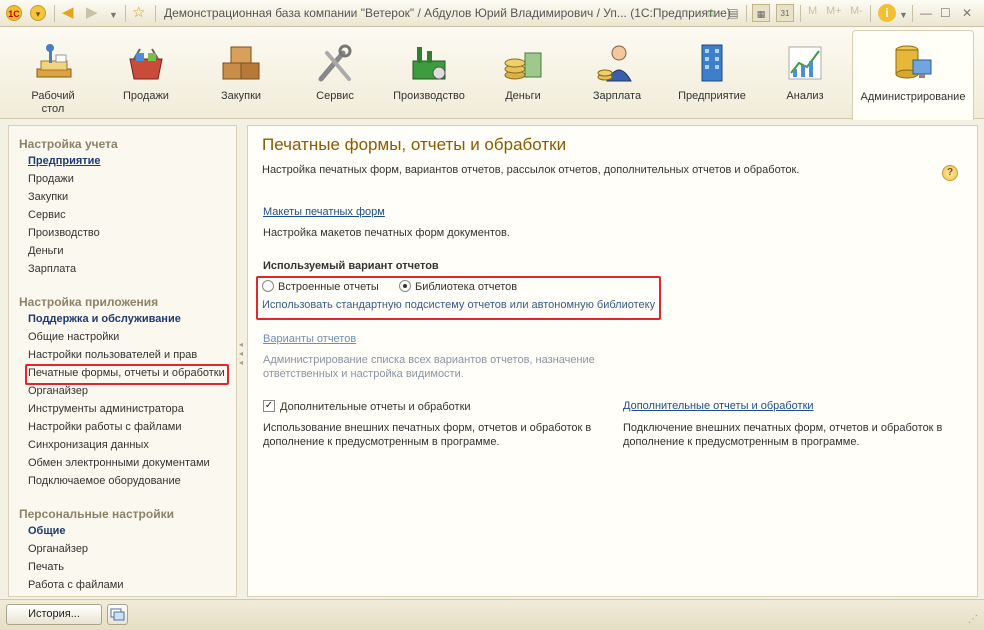  I want to click on restore-button: M-, so click(856, 11).